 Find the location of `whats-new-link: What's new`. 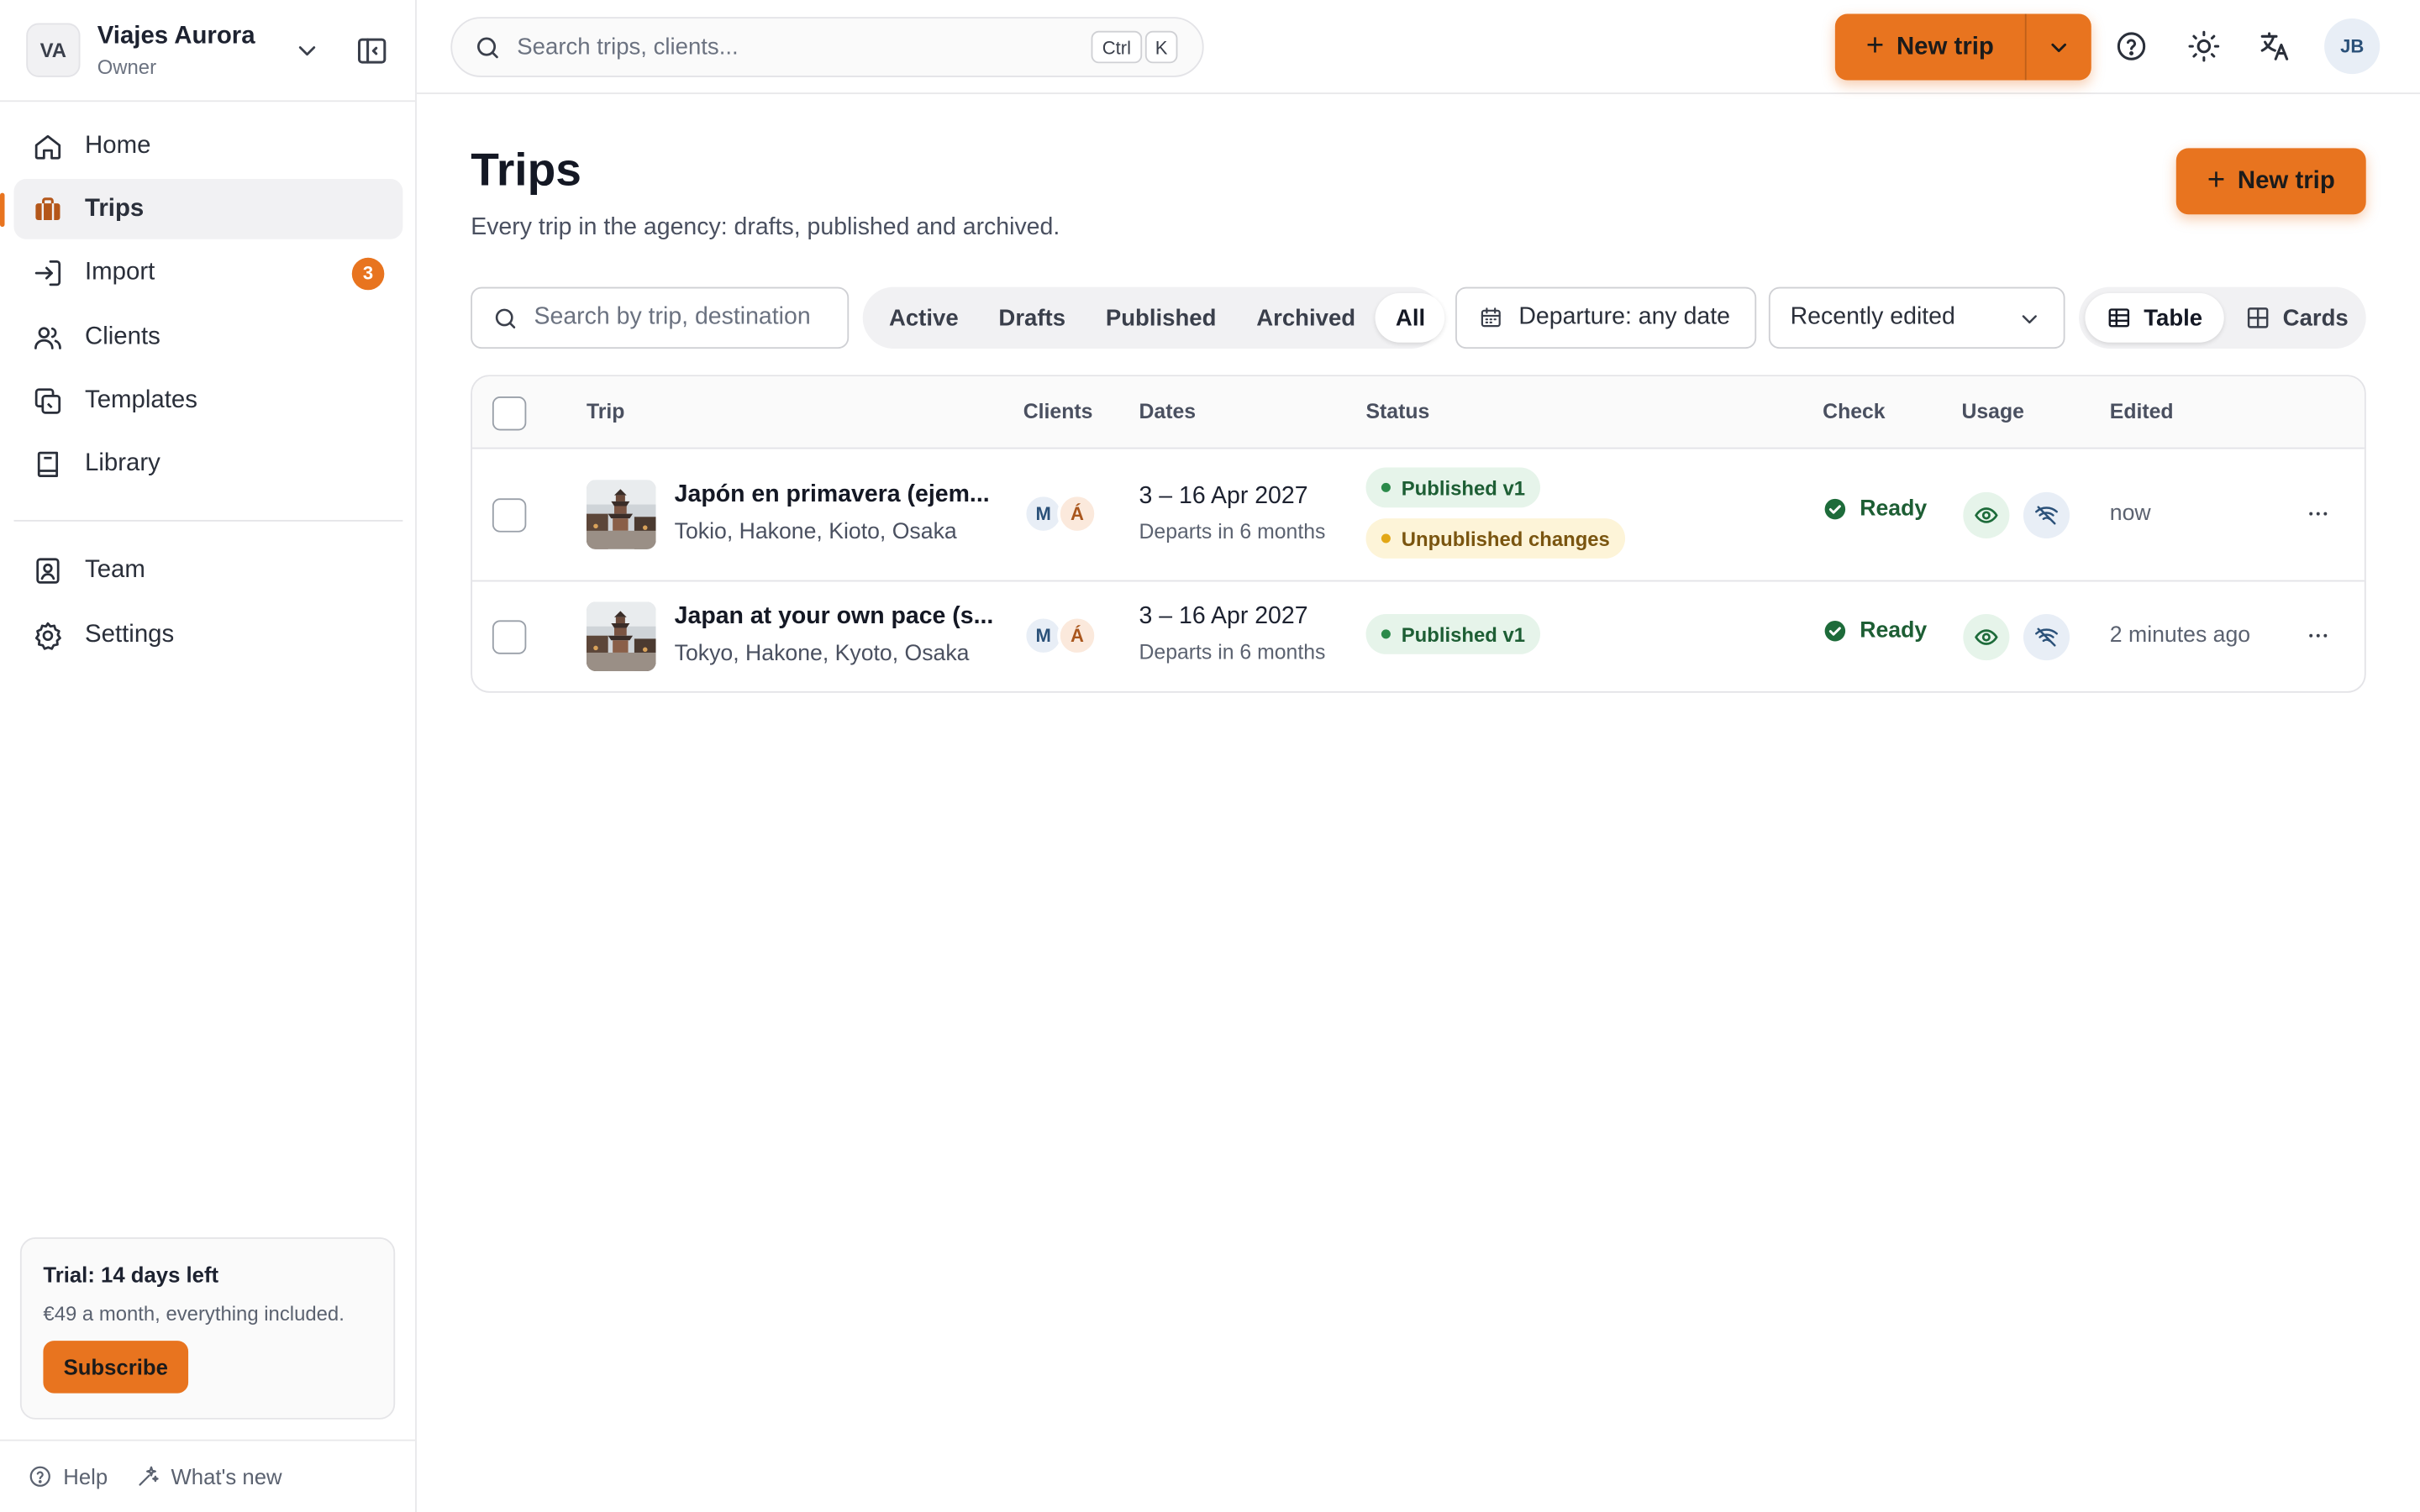

whats-new-link: What's new is located at coordinates (208, 1476).